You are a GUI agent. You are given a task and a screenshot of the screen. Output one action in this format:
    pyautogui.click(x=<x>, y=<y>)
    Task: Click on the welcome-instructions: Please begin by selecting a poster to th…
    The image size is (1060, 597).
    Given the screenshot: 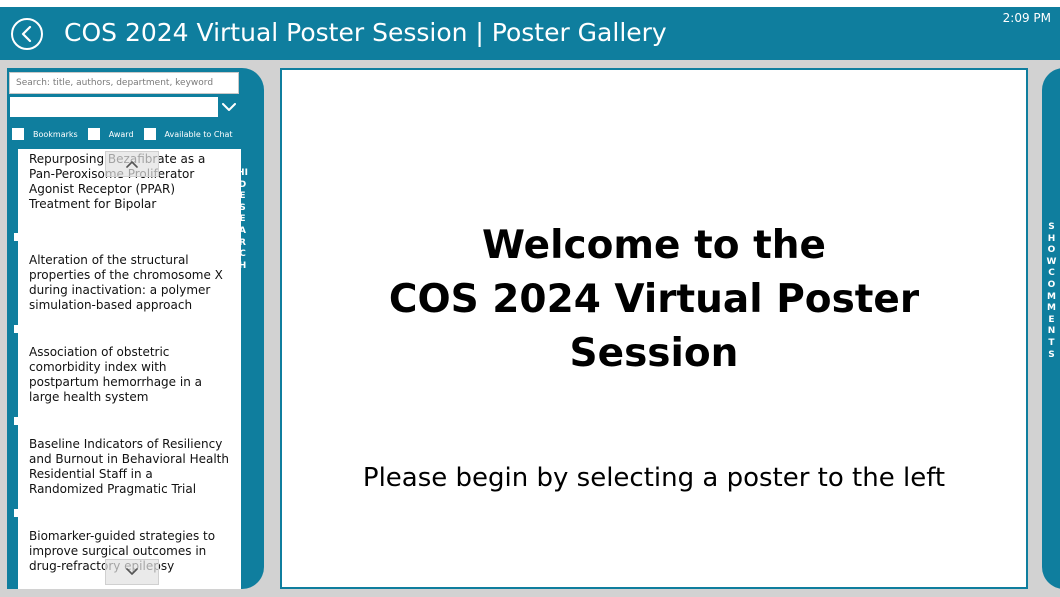 What is the action you would take?
    pyautogui.click(x=654, y=478)
    